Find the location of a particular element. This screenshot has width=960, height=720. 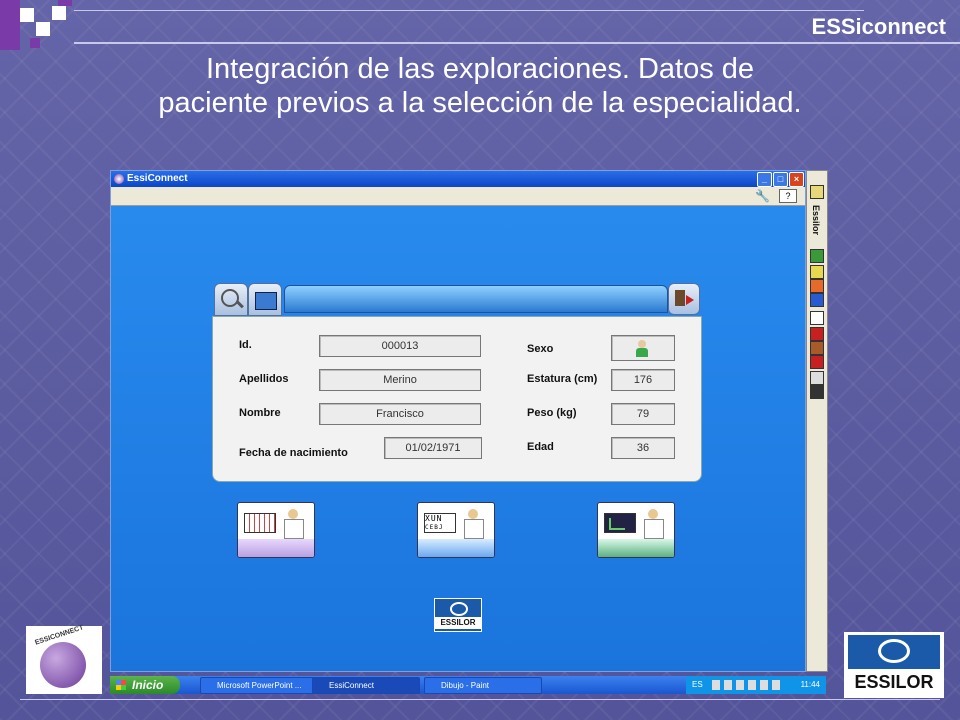

start-button: Inicio is located at coordinates (145, 685).